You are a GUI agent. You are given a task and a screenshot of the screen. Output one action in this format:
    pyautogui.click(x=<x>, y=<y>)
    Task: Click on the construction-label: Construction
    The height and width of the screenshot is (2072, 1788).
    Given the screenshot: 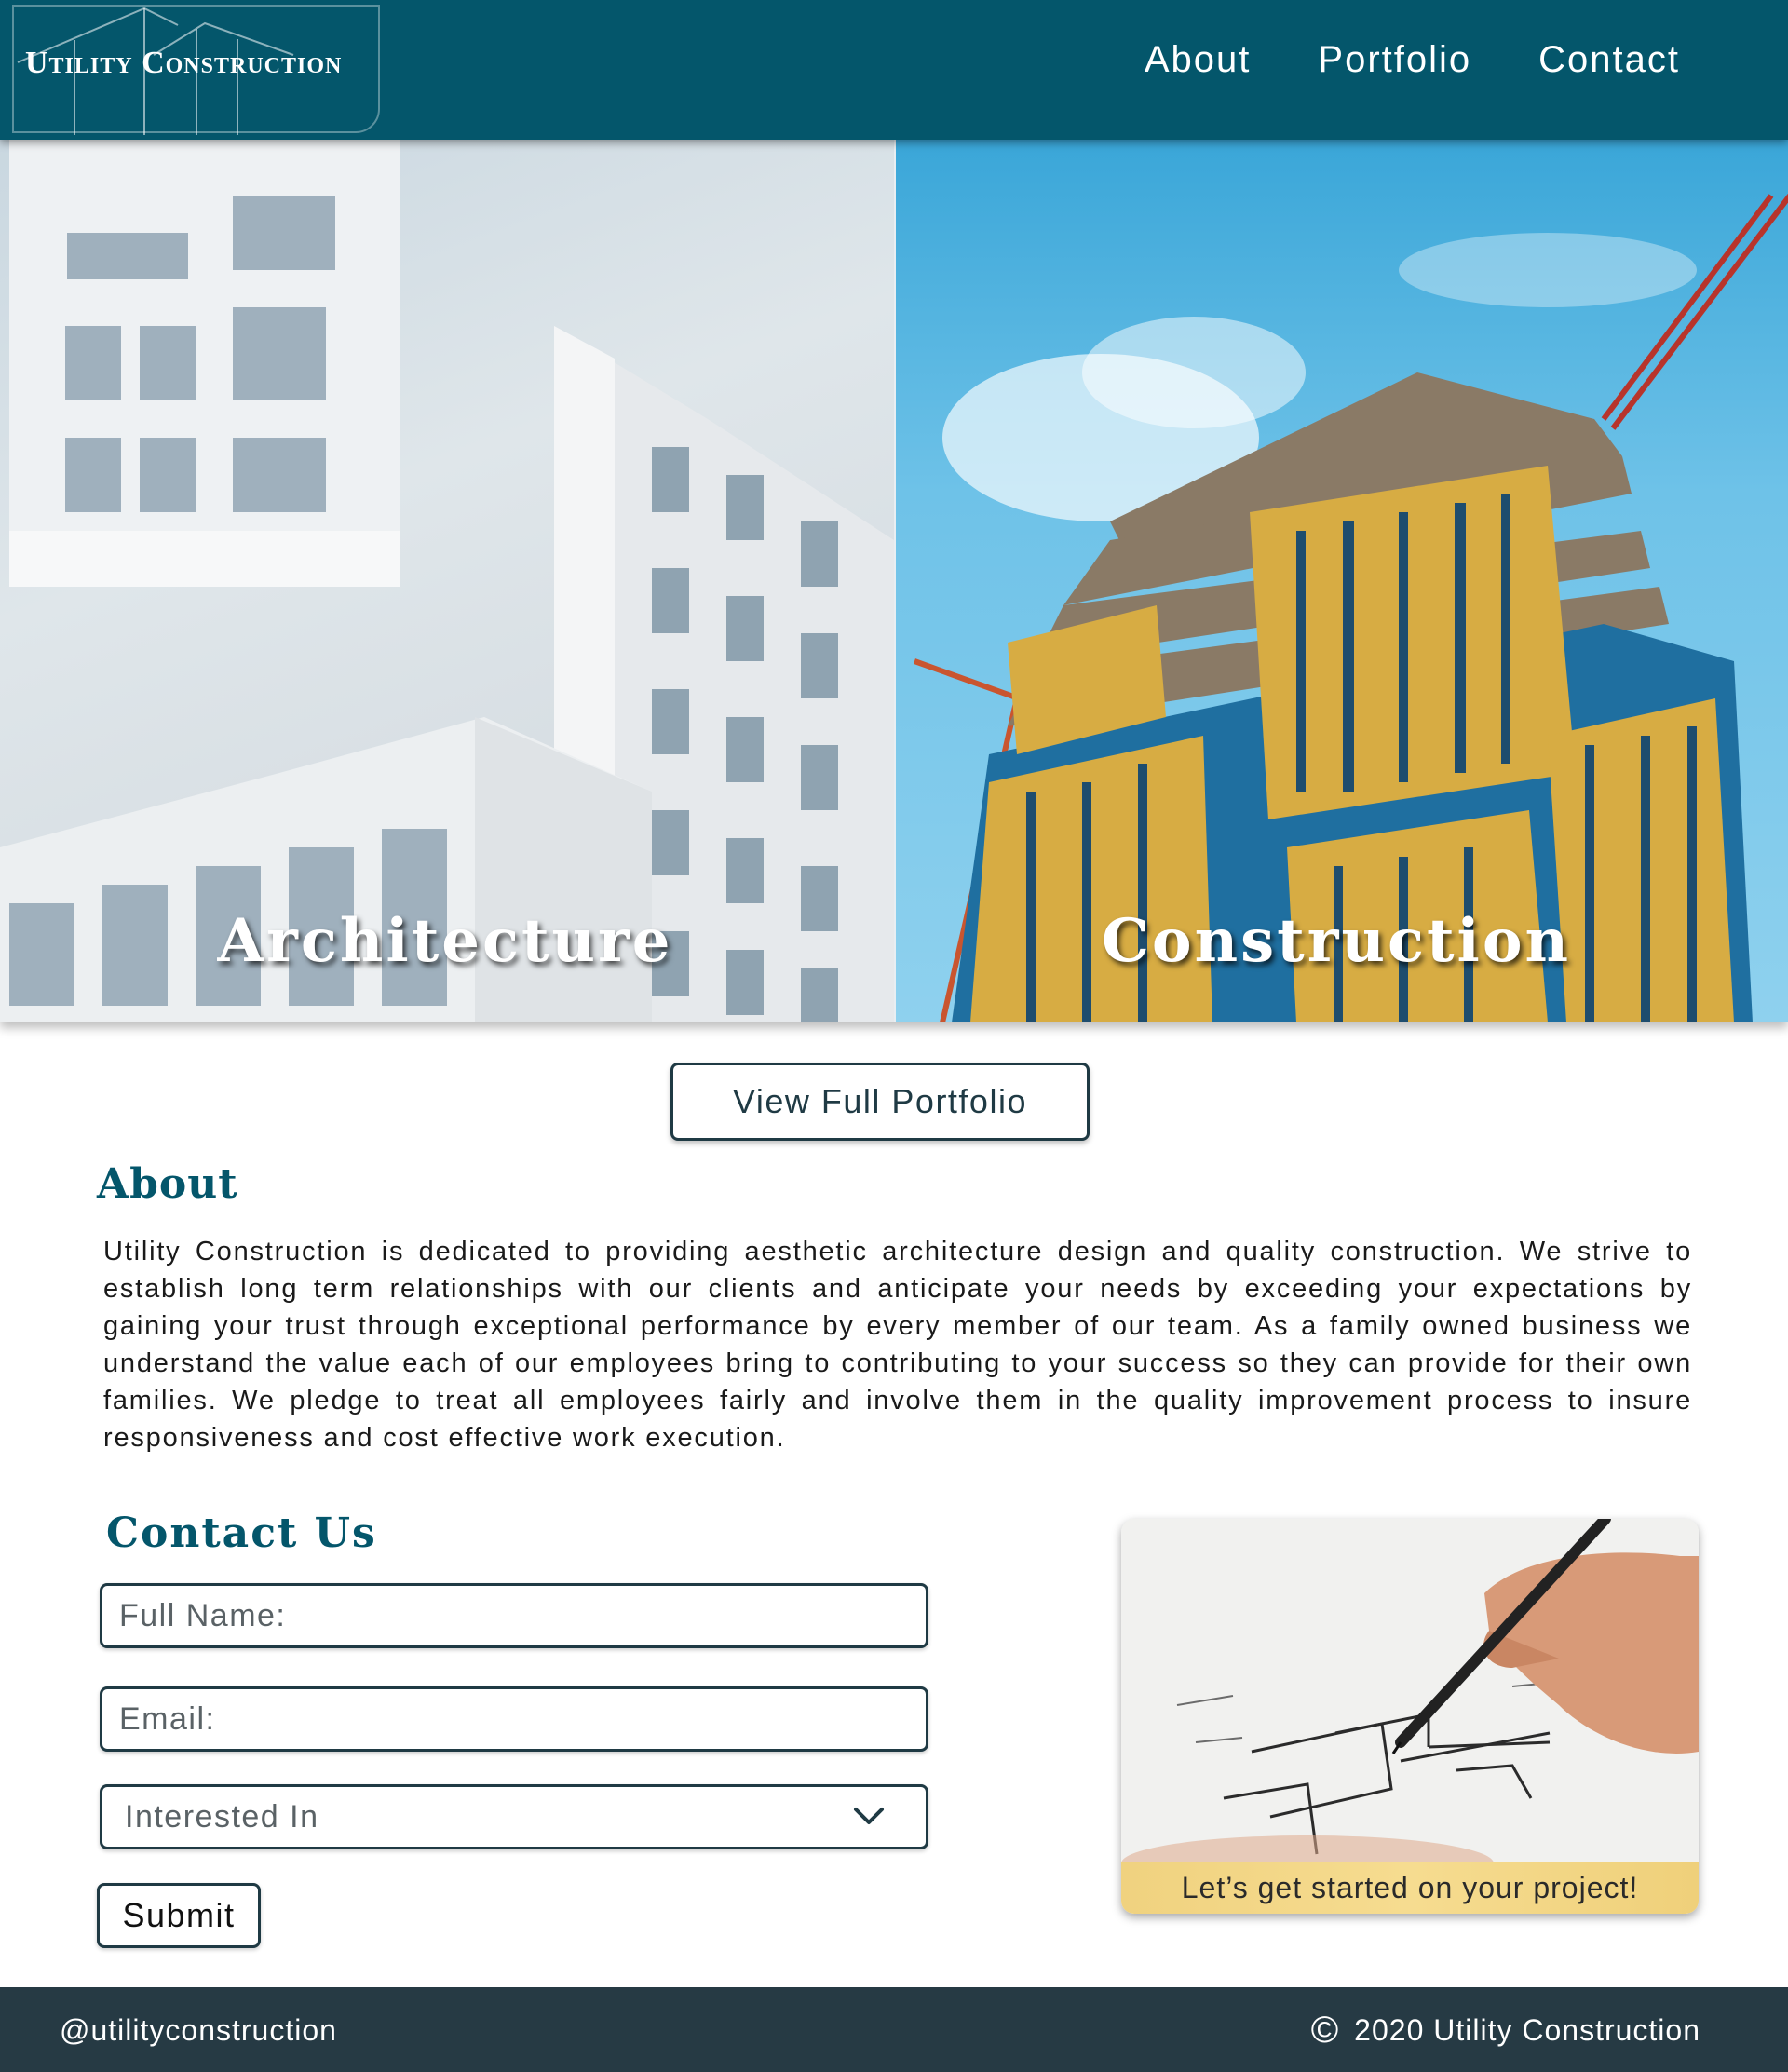 What is the action you would take?
    pyautogui.click(x=1336, y=941)
    